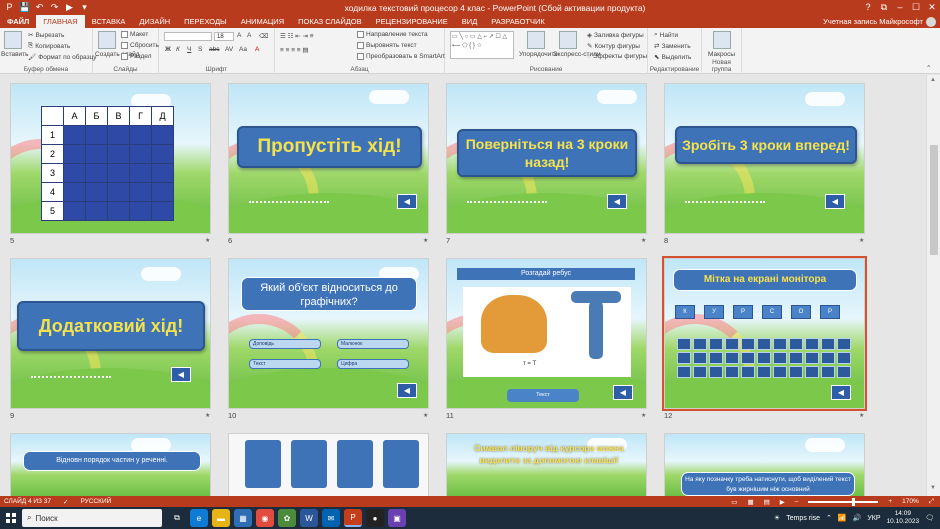 The image size is (940, 529). Describe the element at coordinates (910, 501) in the screenshot. I see `zoom-level: 170%` at that location.